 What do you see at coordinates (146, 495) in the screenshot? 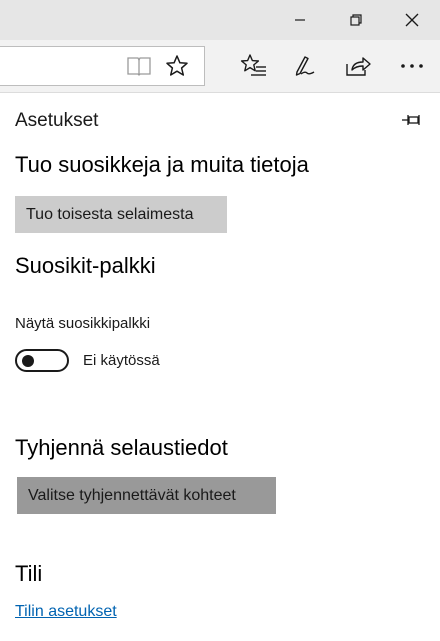
I see `choose-what-to-clear-button: Valitse tyhjennettävät kohteet` at bounding box center [146, 495].